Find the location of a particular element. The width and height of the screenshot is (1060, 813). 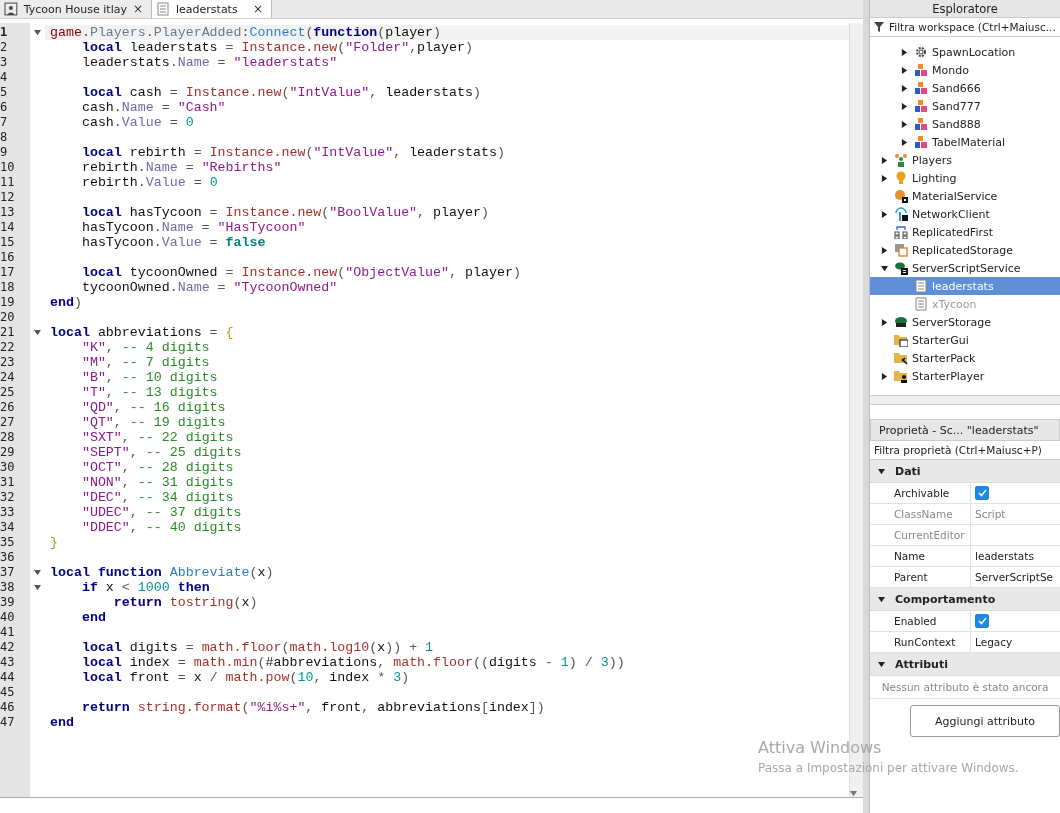

property-value: ServerScriptSe is located at coordinates (1014, 577).